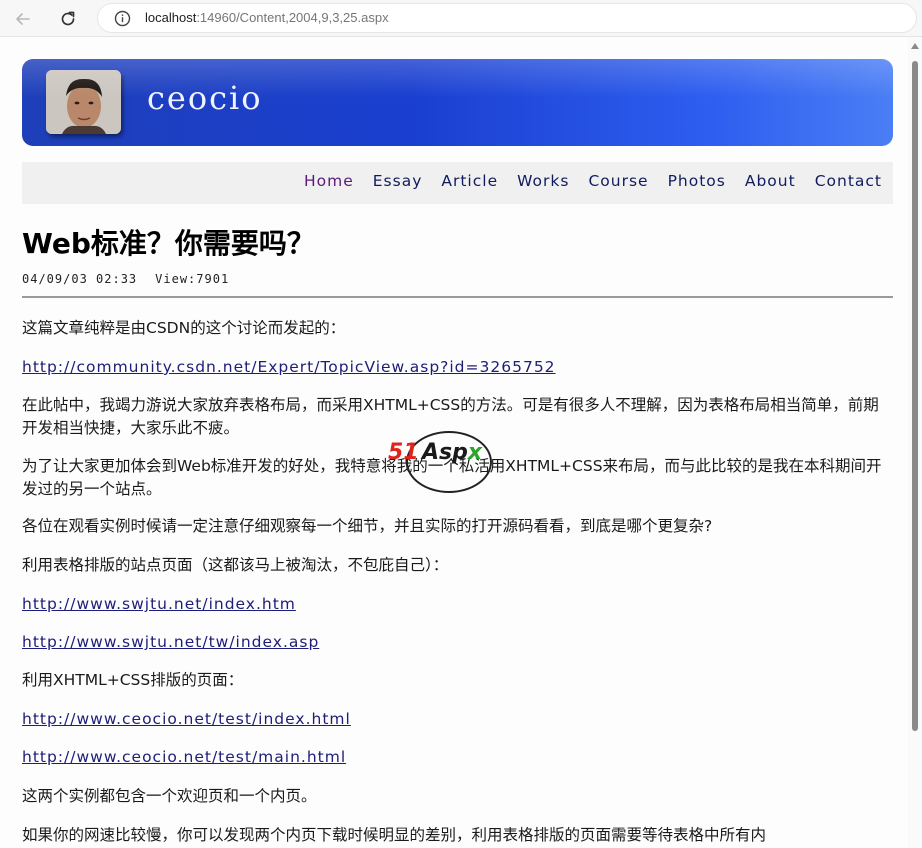  What do you see at coordinates (770, 181) in the screenshot?
I see `nav-item-about: About` at bounding box center [770, 181].